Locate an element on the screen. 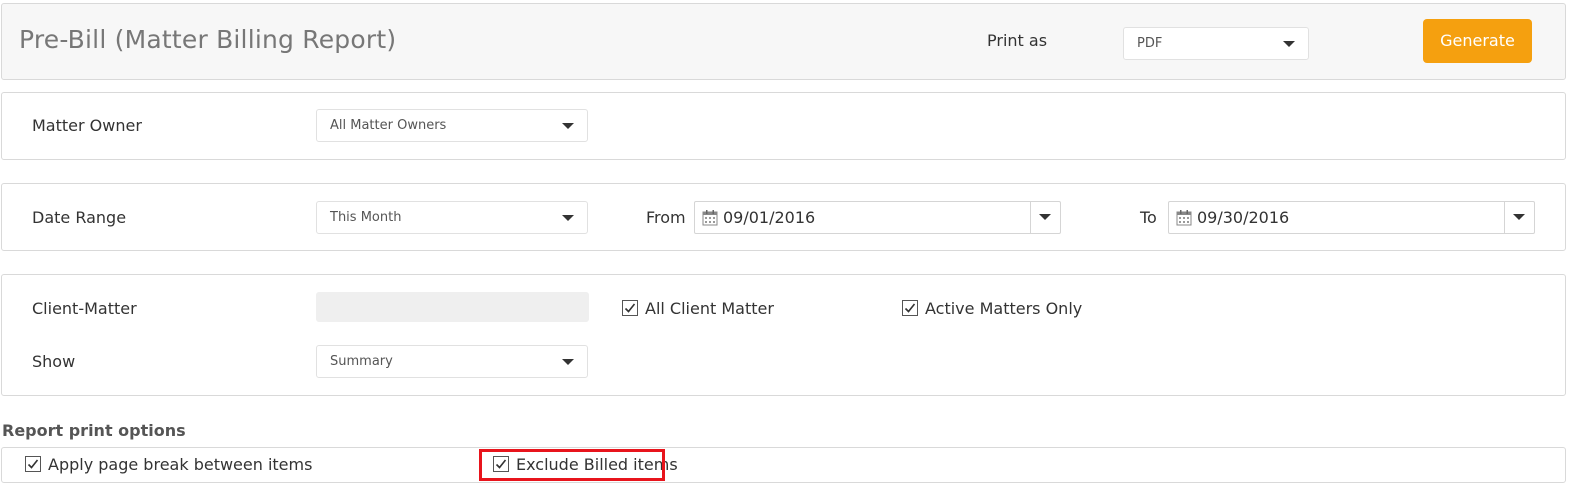 Image resolution: width=1579 pixels, height=486 pixels. show-label: Show is located at coordinates (54, 361).